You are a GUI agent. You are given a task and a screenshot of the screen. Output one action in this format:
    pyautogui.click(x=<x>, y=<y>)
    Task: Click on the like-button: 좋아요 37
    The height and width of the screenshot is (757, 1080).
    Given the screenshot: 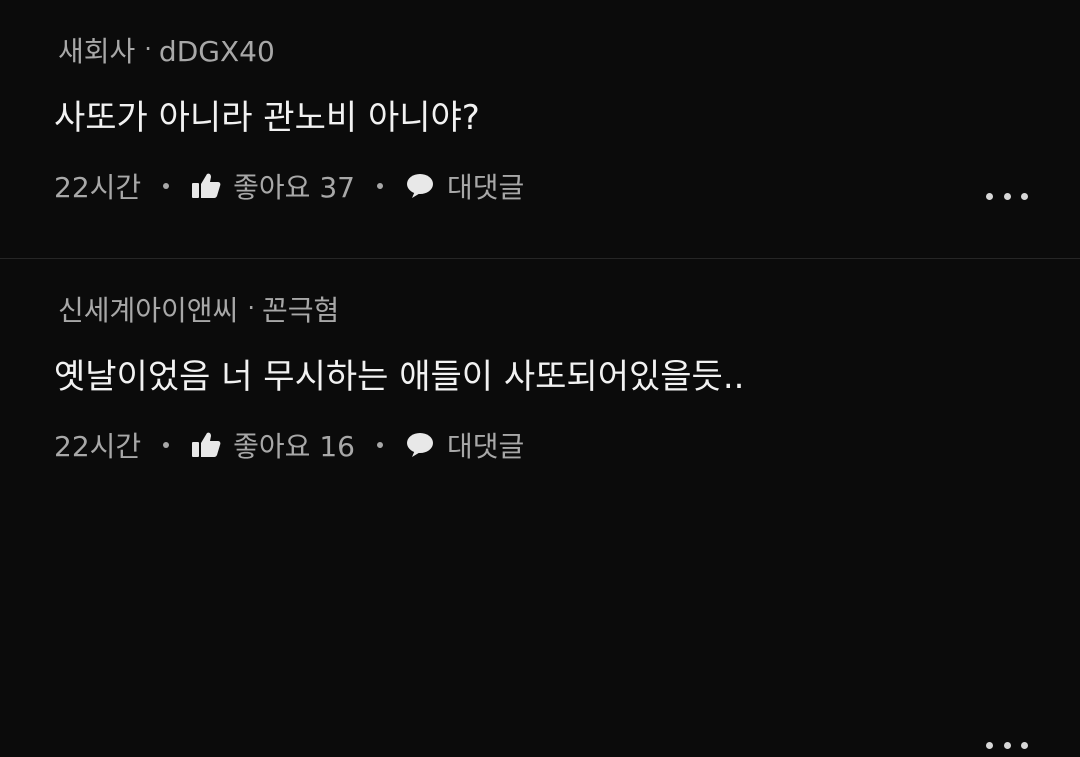 What is the action you would take?
    pyautogui.click(x=273, y=186)
    